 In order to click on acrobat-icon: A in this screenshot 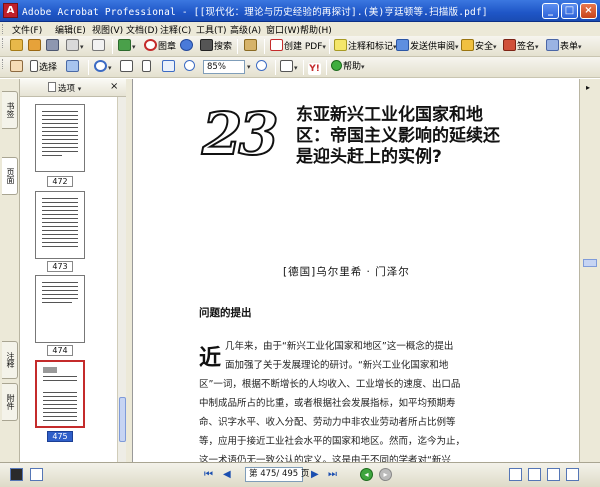, I will do `click(10, 10)`.